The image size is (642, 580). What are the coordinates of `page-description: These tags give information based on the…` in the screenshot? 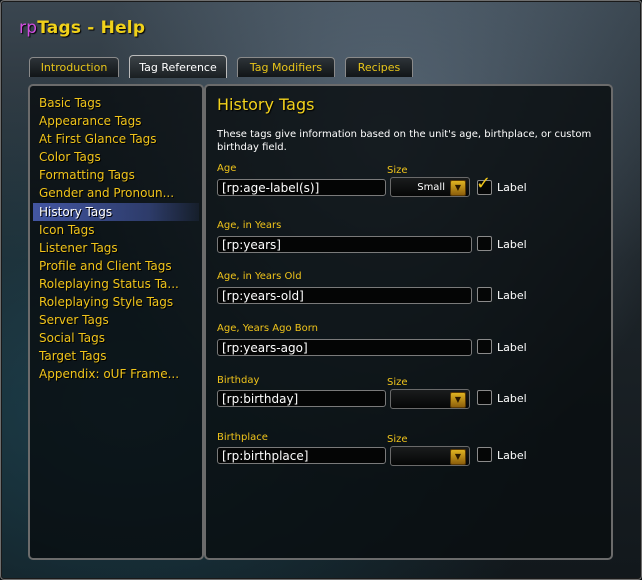 It's located at (404, 141).